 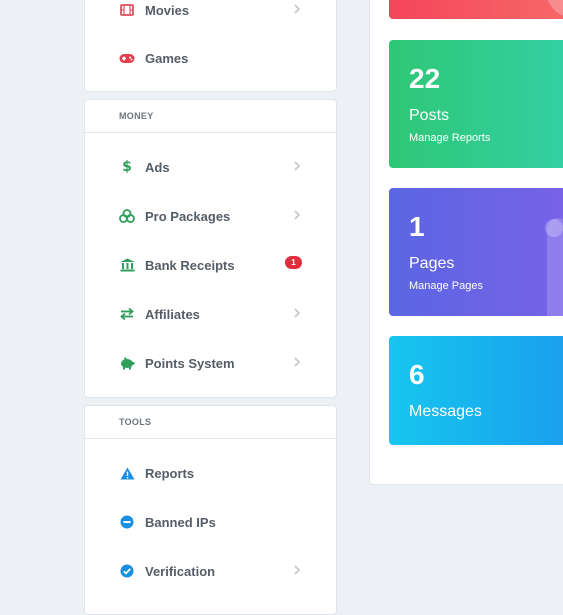 I want to click on sidebar-item-label: Pro Packages, so click(x=188, y=216).